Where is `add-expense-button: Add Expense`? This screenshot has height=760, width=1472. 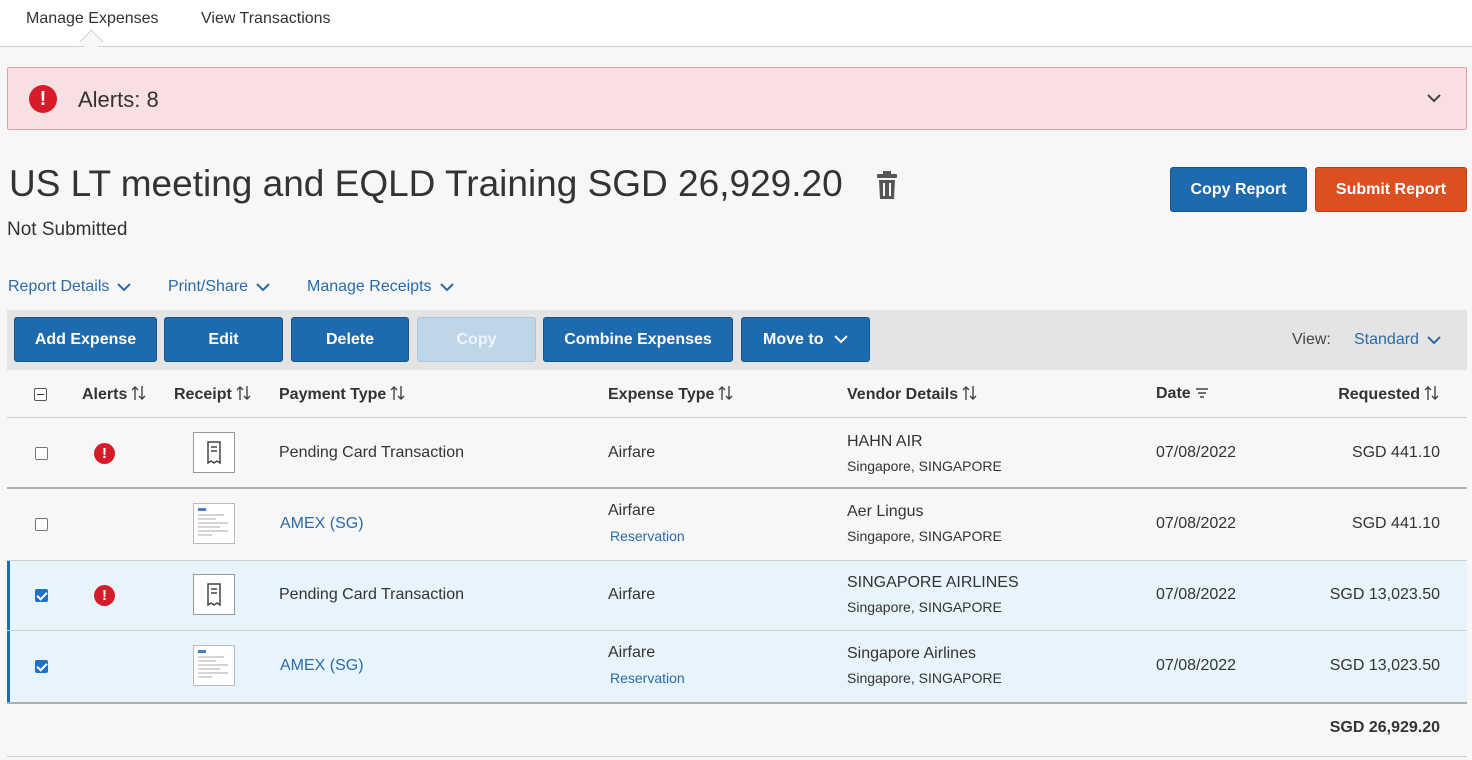 add-expense-button: Add Expense is located at coordinates (85, 339).